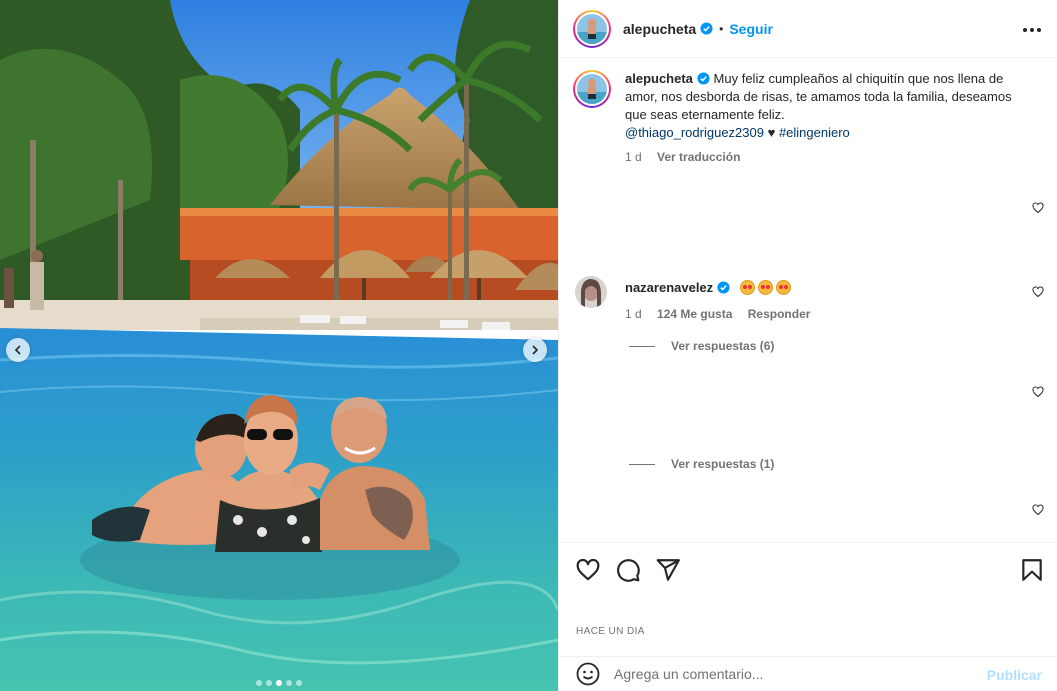 The image size is (1057, 691). I want to click on publish-button: Publicar, so click(1014, 675).